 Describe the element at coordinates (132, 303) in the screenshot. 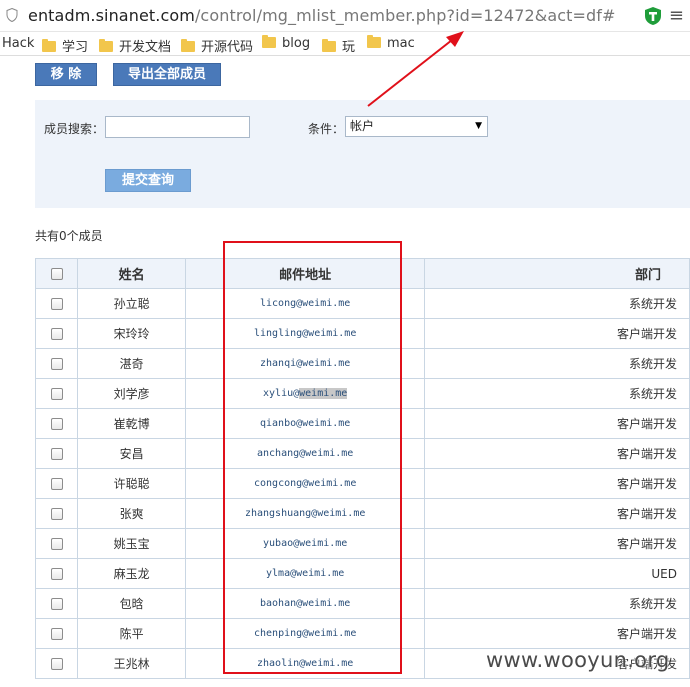

I see `member-name: 孙立聪` at that location.